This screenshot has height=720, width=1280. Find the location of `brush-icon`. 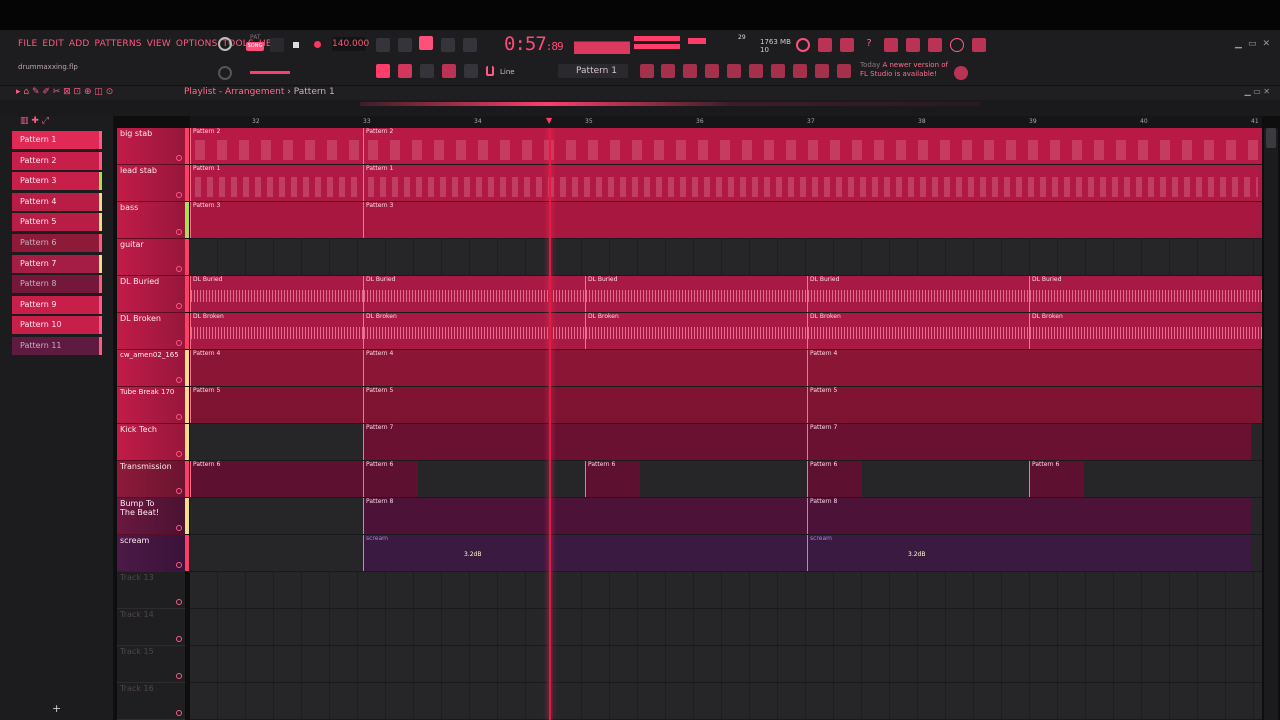

brush-icon is located at coordinates (427, 71).